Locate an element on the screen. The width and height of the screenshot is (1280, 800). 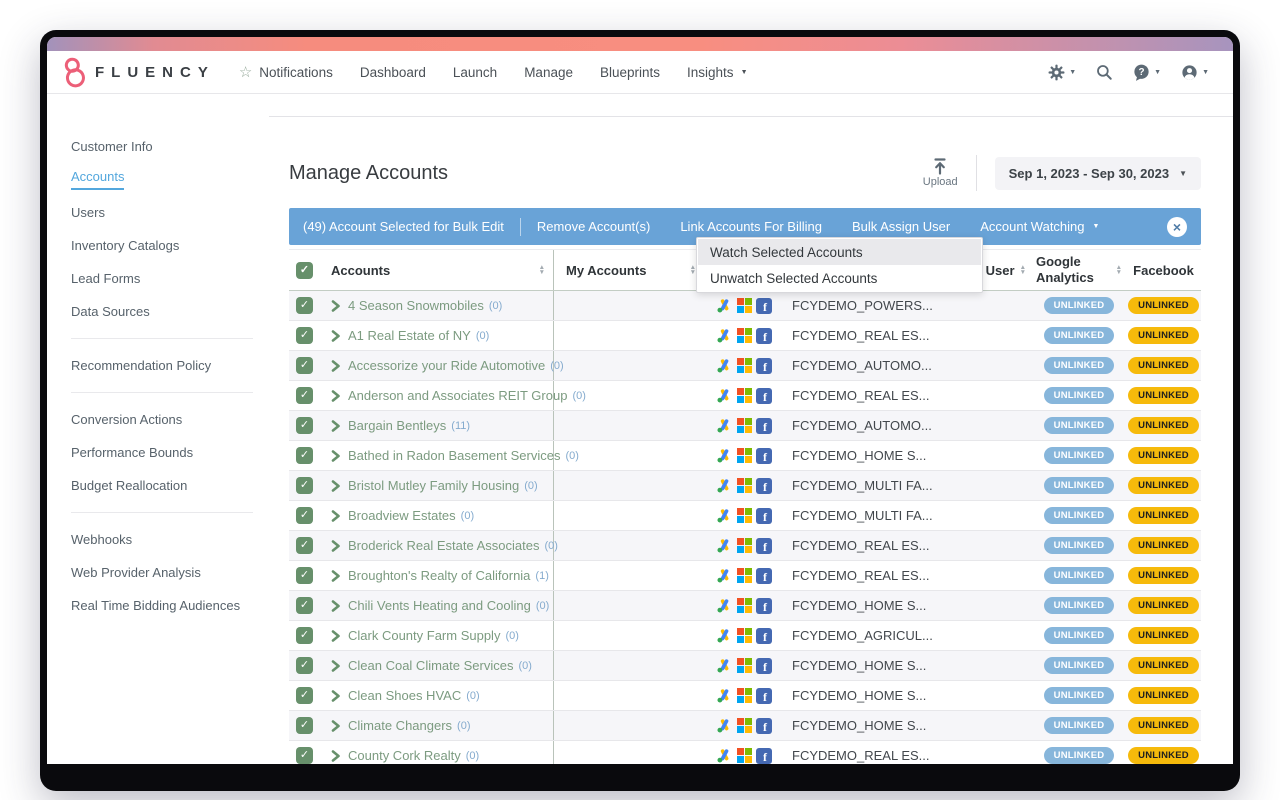
account-name-link: Clean Shoes HVAC is located at coordinates (404, 695).